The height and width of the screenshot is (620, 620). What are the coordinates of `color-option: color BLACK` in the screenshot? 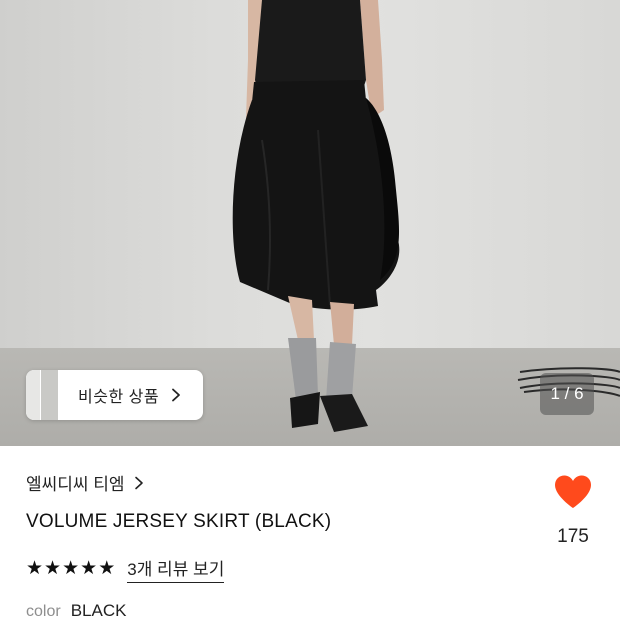 It's located at (76, 610).